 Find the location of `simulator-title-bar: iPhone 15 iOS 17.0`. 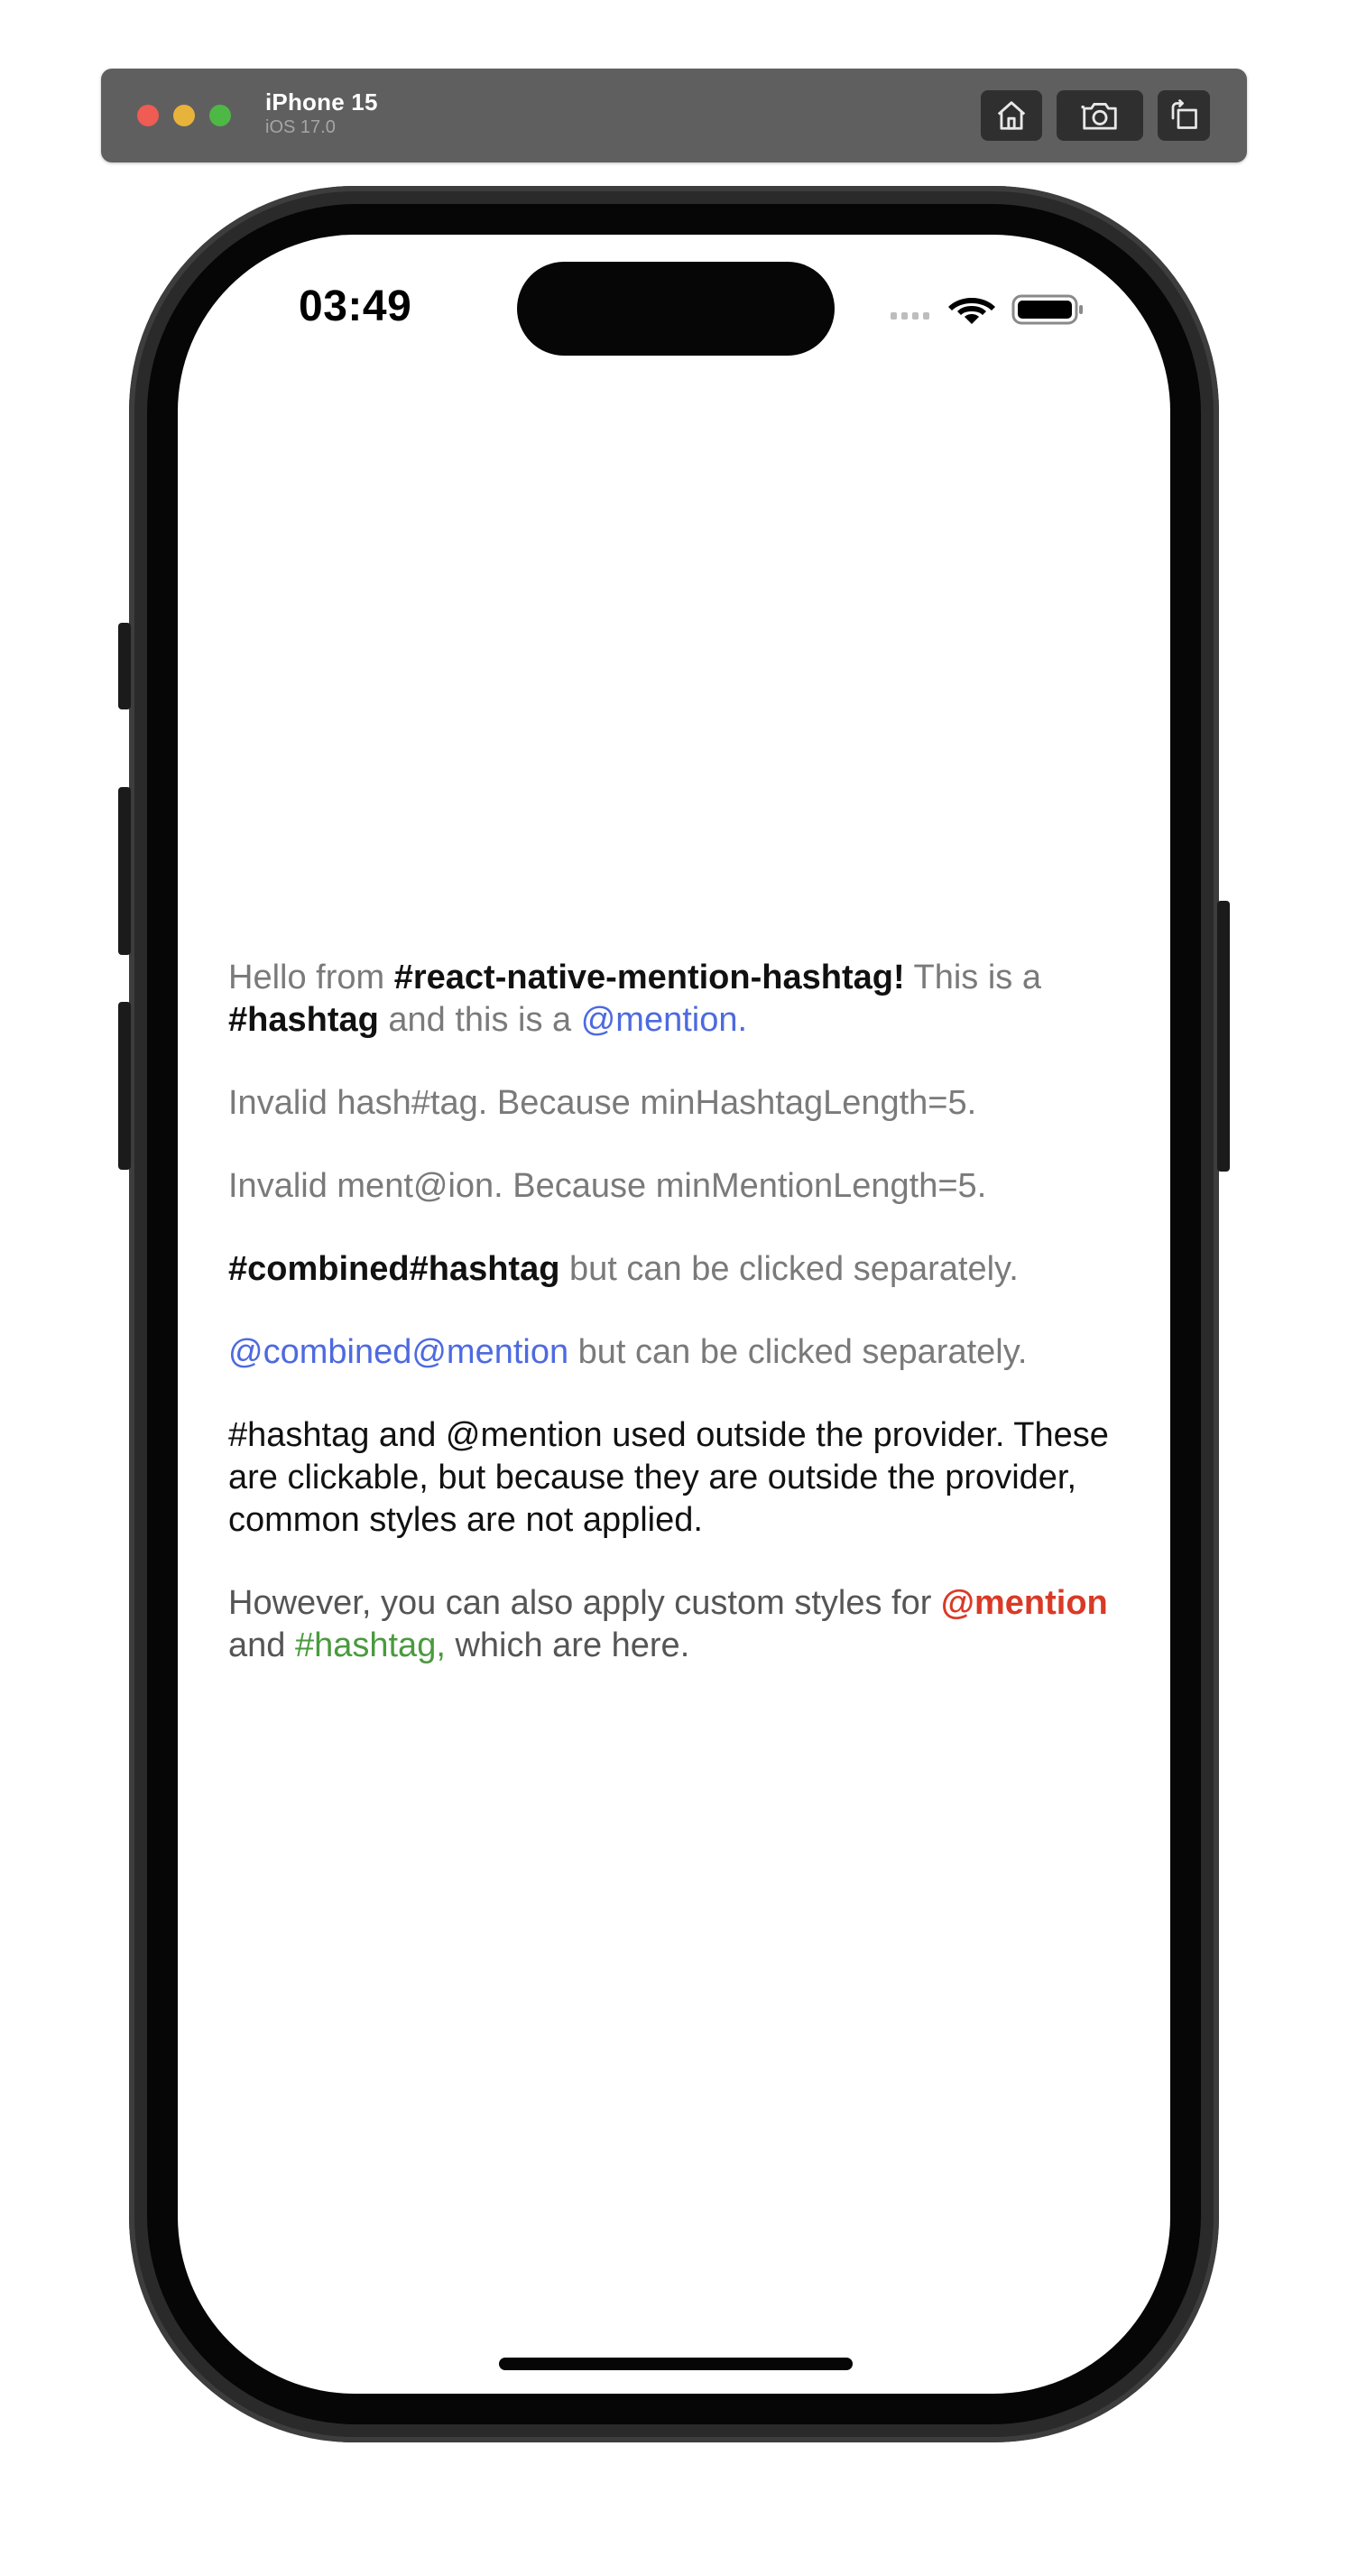

simulator-title-bar: iPhone 15 iOS 17.0 is located at coordinates (674, 115).